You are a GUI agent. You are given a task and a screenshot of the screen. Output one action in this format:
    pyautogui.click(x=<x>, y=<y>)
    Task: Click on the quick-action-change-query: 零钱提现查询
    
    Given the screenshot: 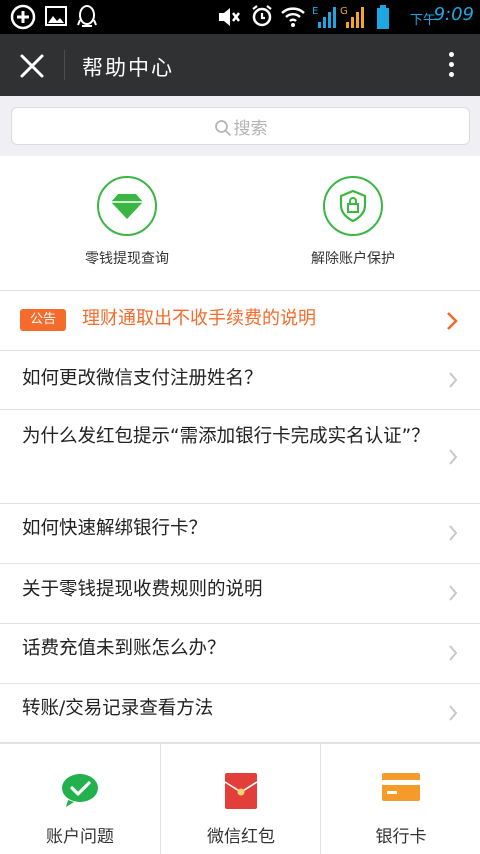 What is the action you would take?
    pyautogui.click(x=127, y=222)
    